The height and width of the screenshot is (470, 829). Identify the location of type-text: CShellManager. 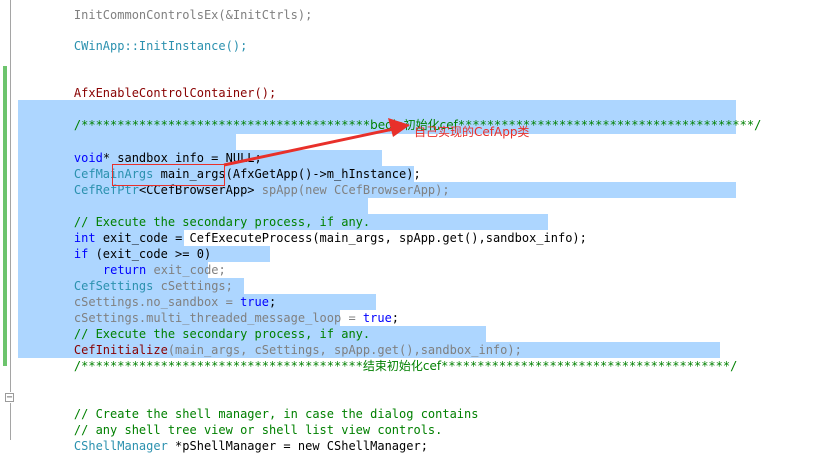
(120, 446).